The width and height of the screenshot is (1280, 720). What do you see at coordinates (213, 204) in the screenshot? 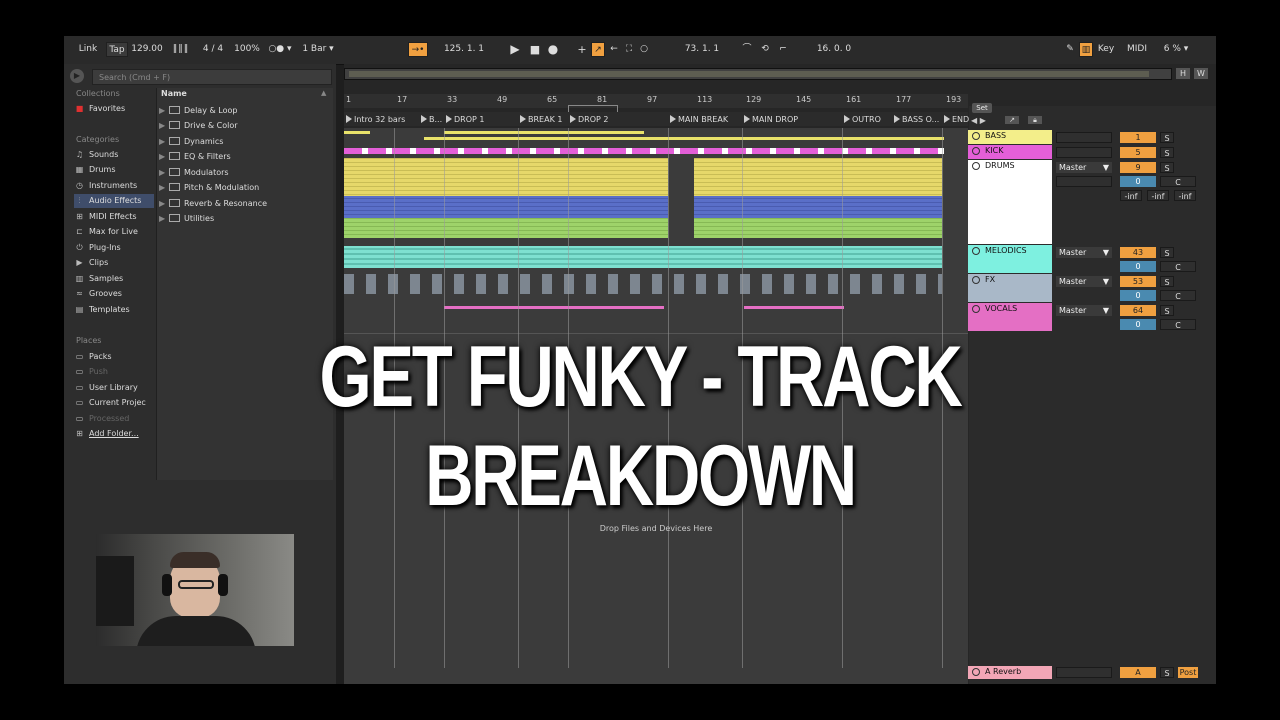
I see `folder-row: ▶ Reverb & Resonance` at bounding box center [213, 204].